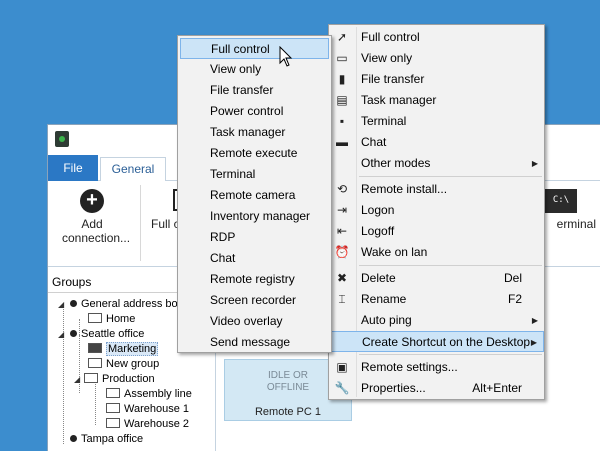  I want to click on computer-name: Remote PC 1, so click(288, 412).